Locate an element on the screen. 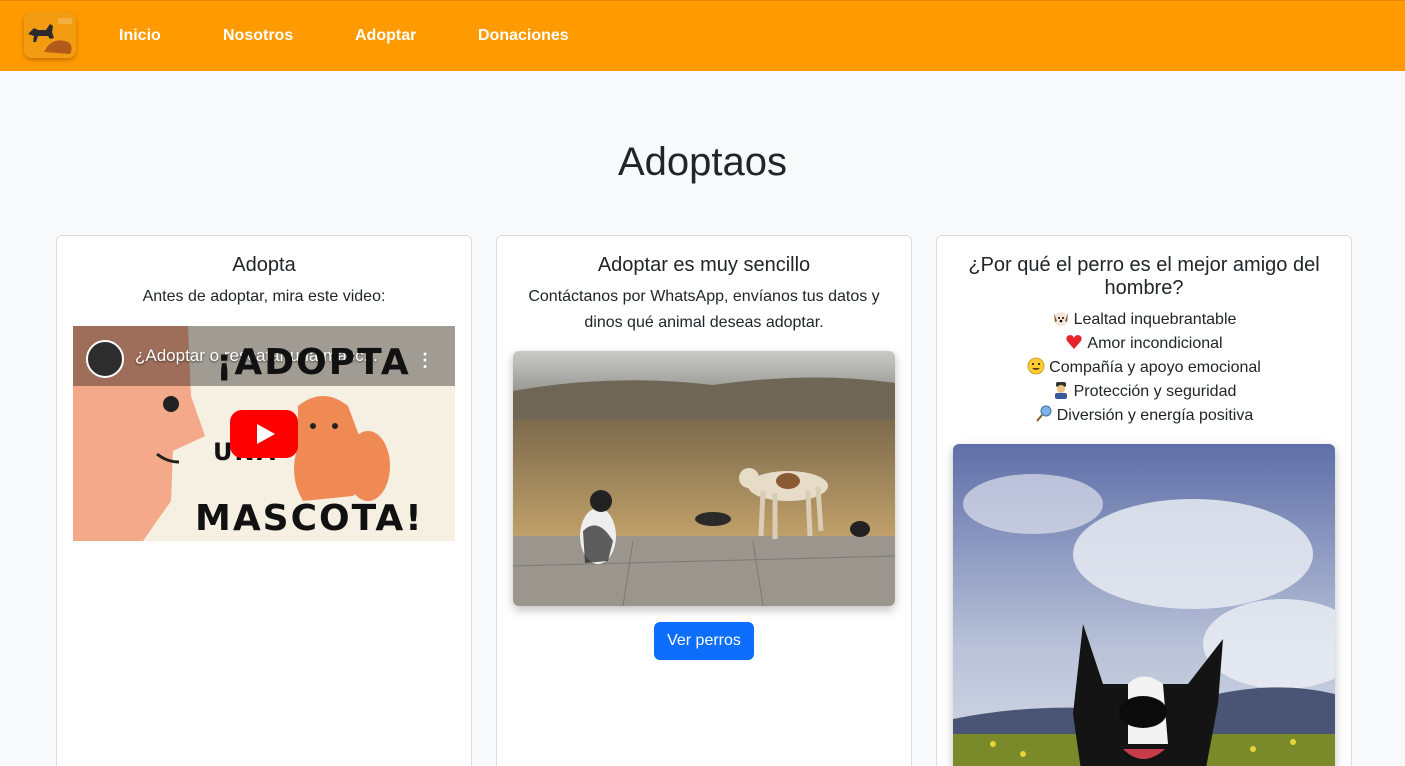 This screenshot has height=766, width=1405. video-text-line1: ¡ADOPTA is located at coordinates (313, 362).